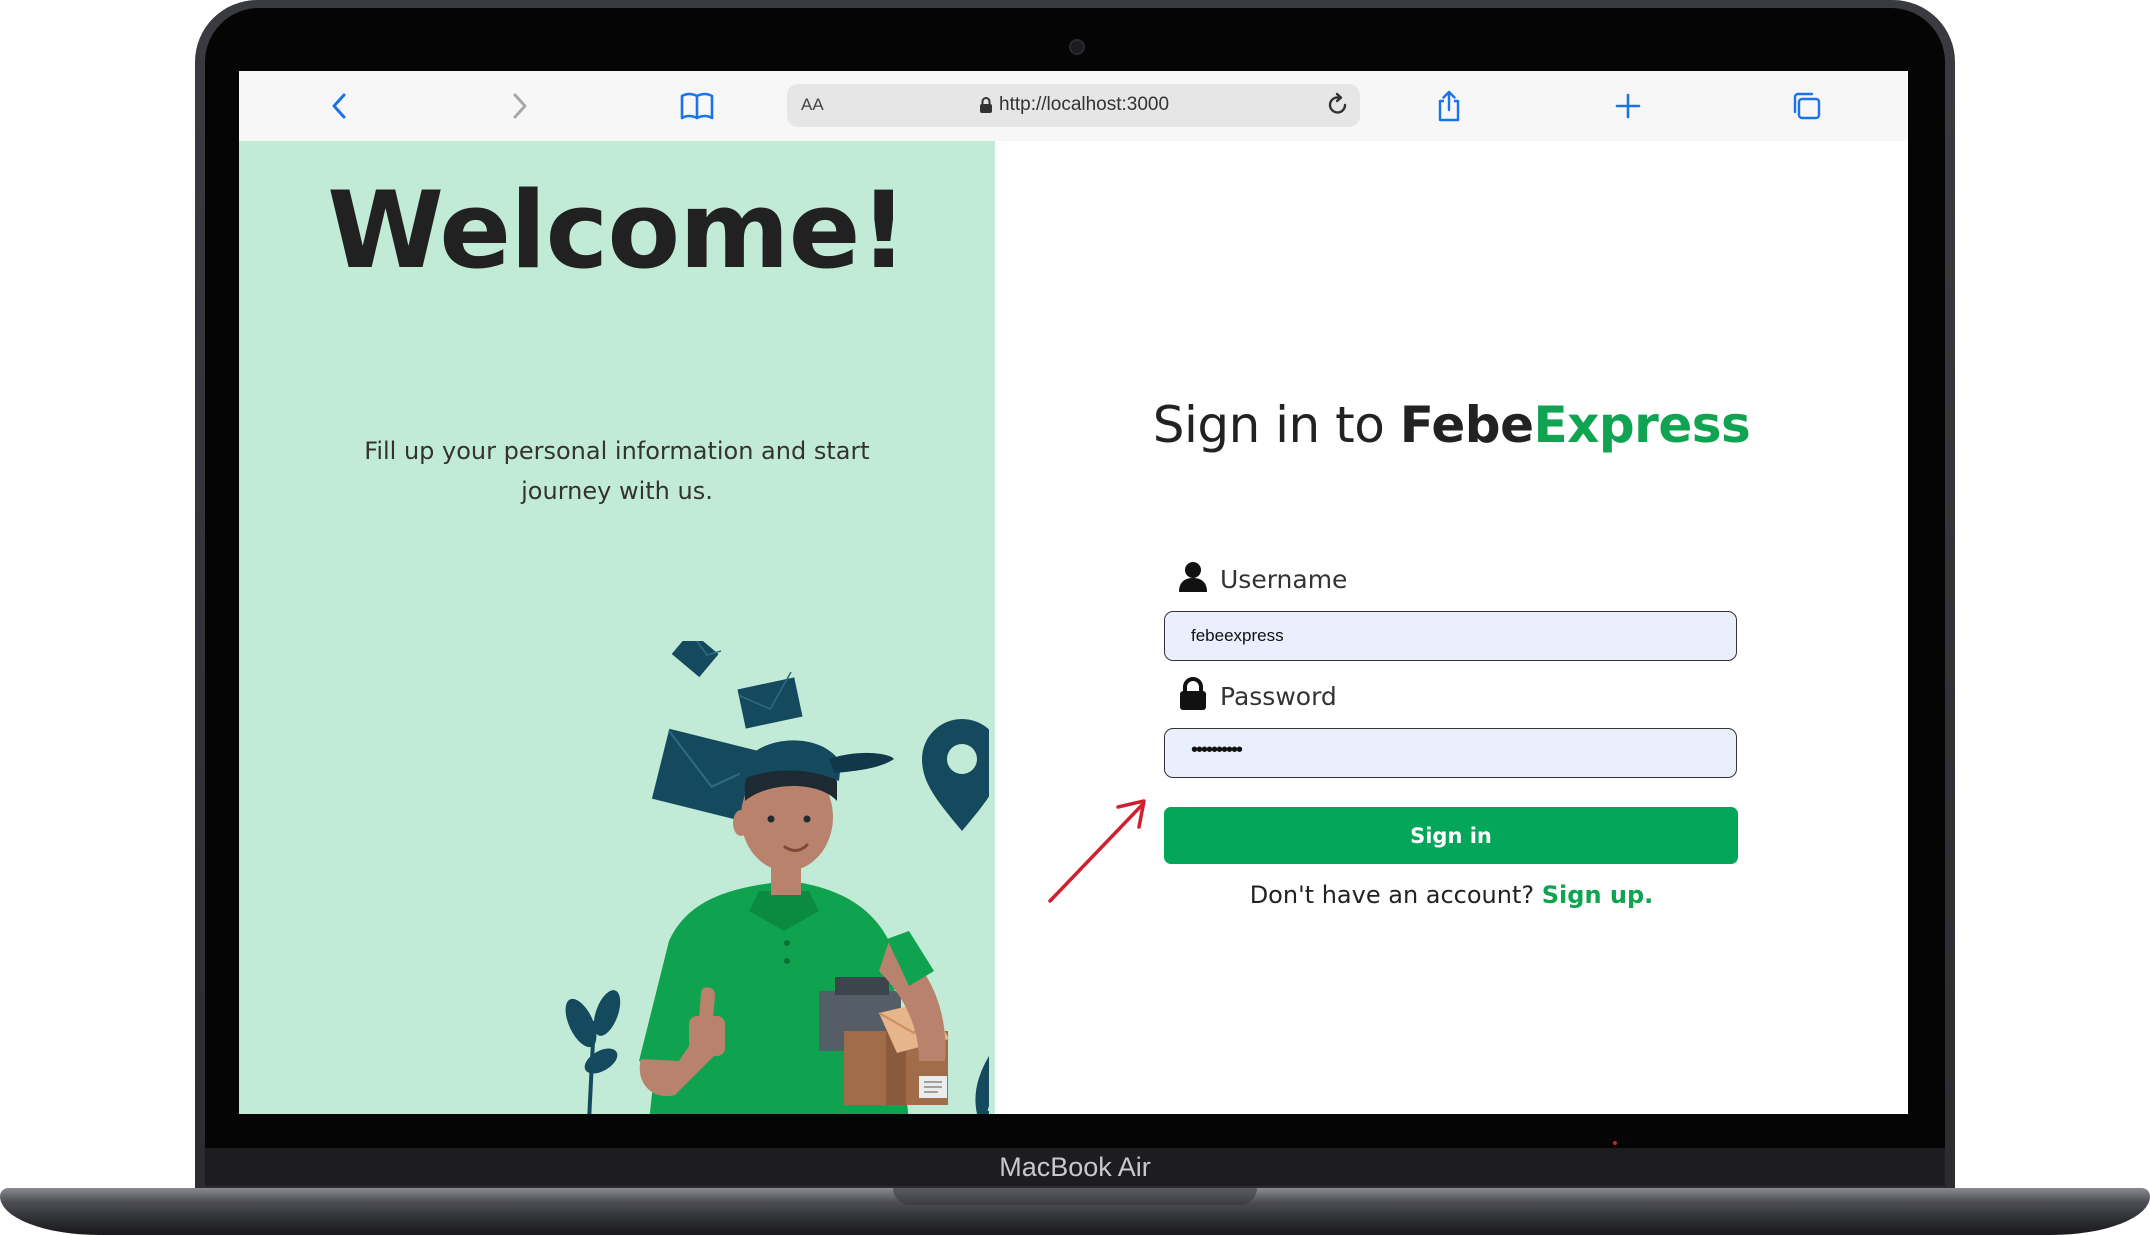 Image resolution: width=2150 pixels, height=1235 pixels. I want to click on indicator-dot, so click(1615, 1143).